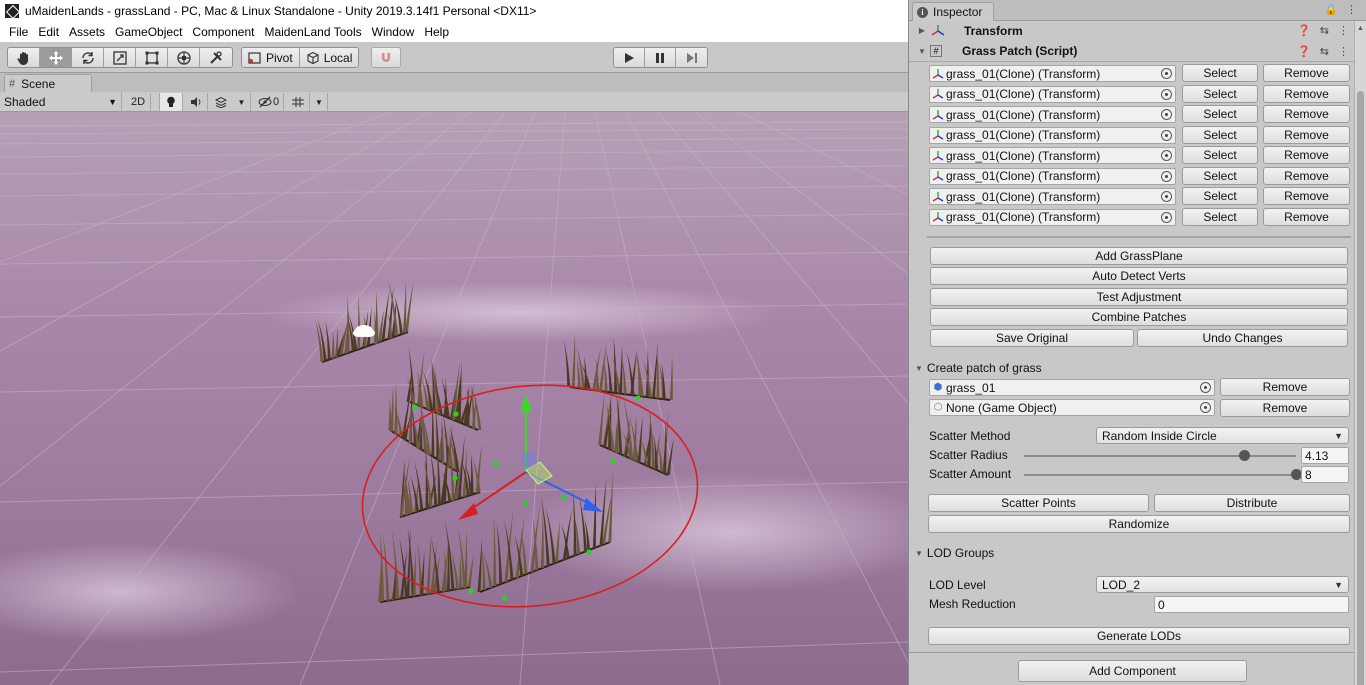  What do you see at coordinates (216, 57) in the screenshot?
I see `custom-tool-button` at bounding box center [216, 57].